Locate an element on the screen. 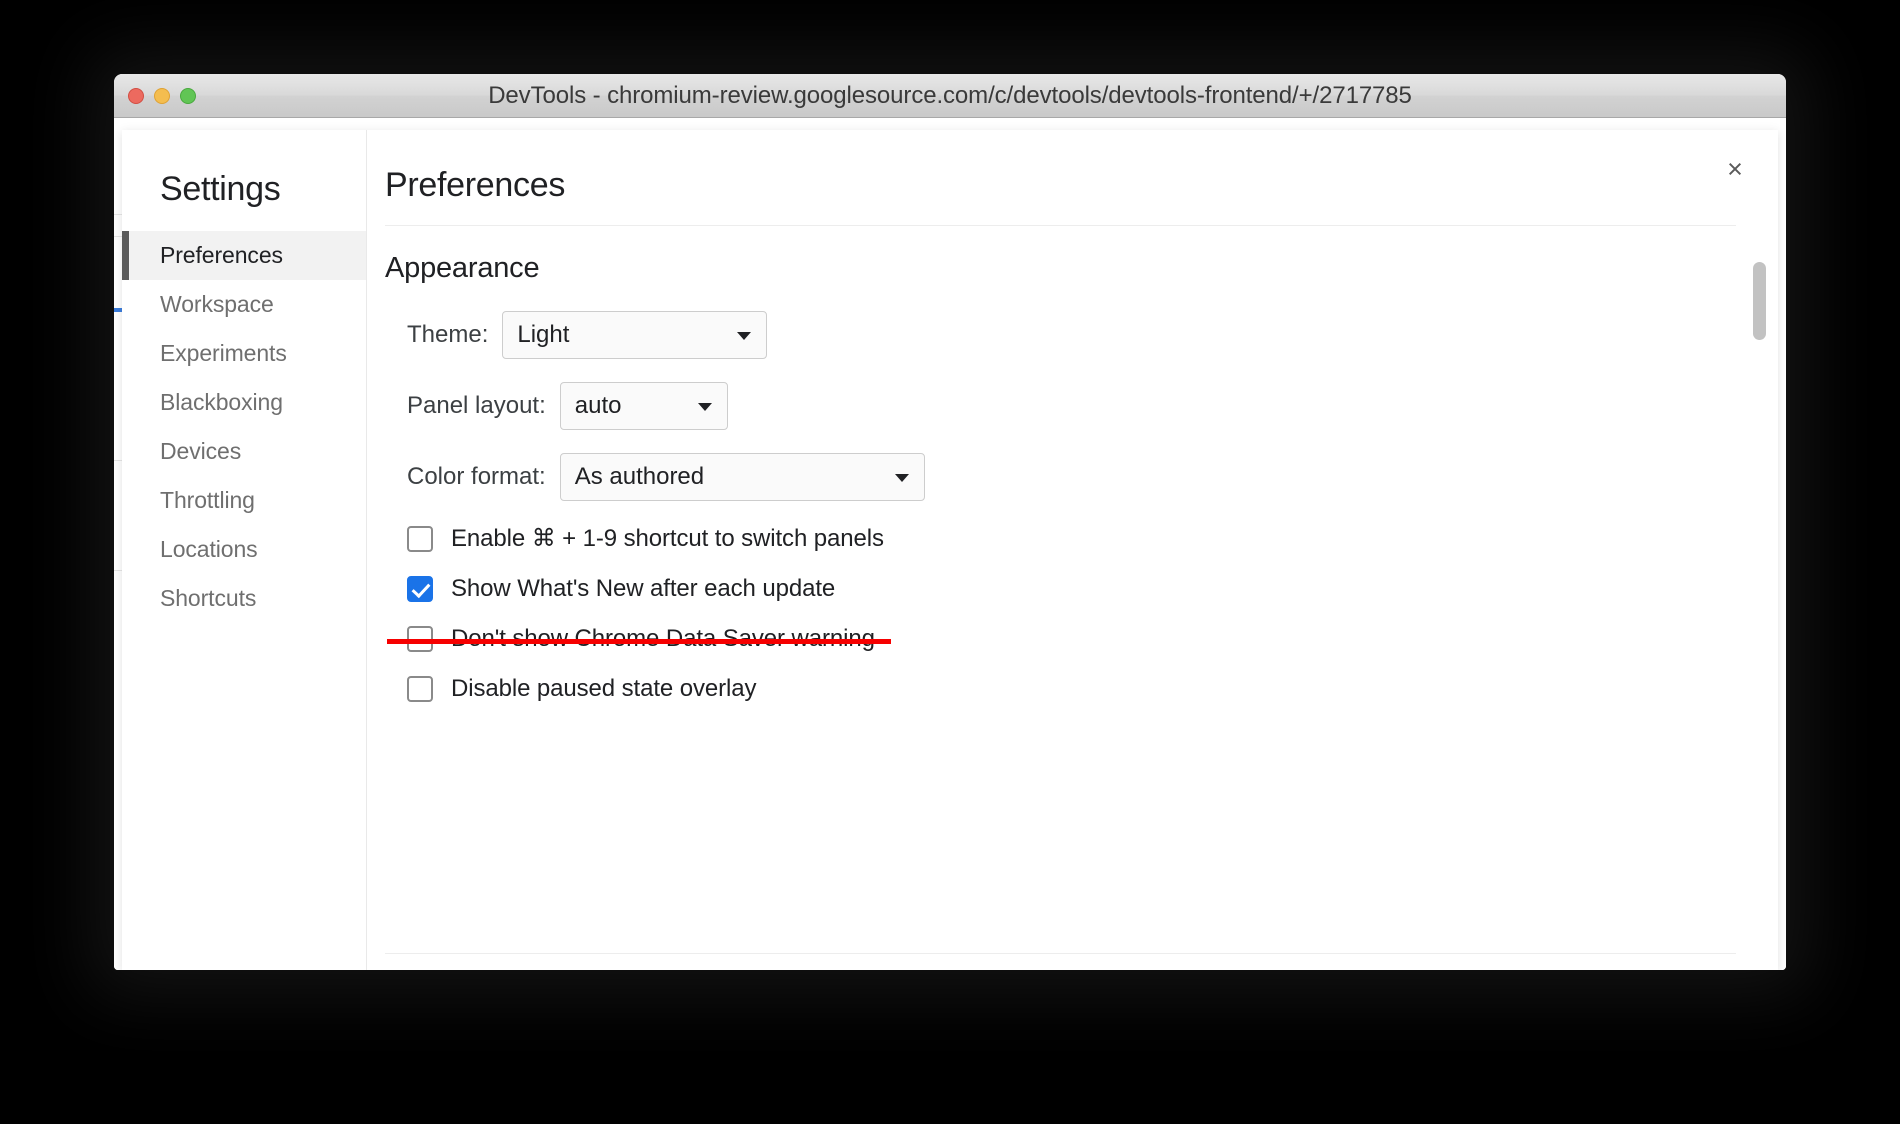  checkbox-label: Show What's New after each update is located at coordinates (643, 588).